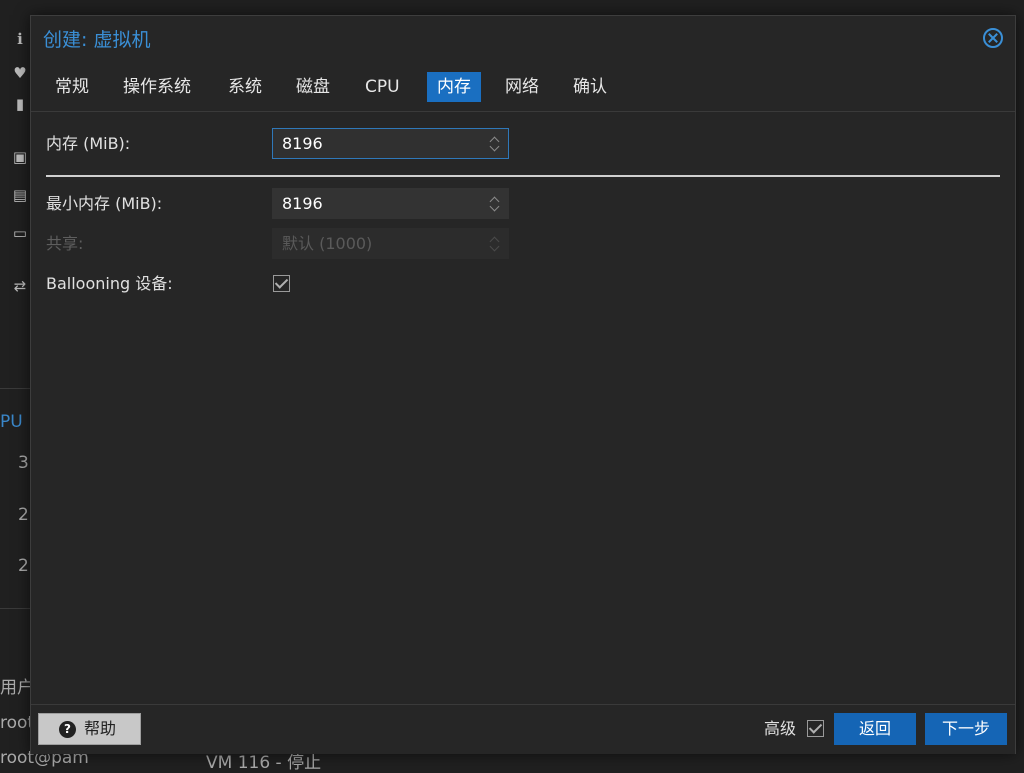 This screenshot has width=1024, height=773. What do you see at coordinates (88, 143) in the screenshot?
I see `memory-label: 内存 (MiB):` at bounding box center [88, 143].